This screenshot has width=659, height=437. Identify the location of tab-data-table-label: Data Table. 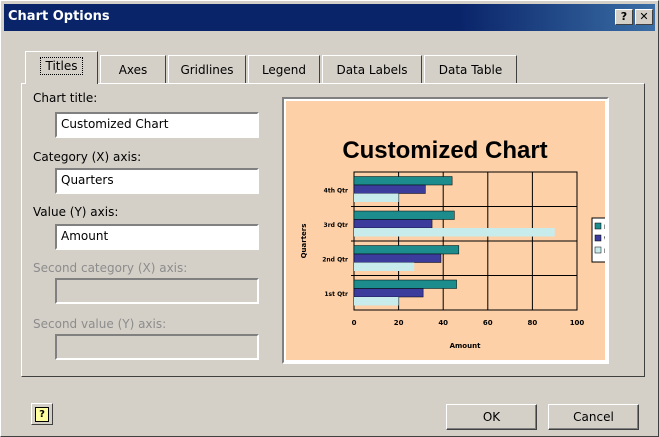
(470, 70).